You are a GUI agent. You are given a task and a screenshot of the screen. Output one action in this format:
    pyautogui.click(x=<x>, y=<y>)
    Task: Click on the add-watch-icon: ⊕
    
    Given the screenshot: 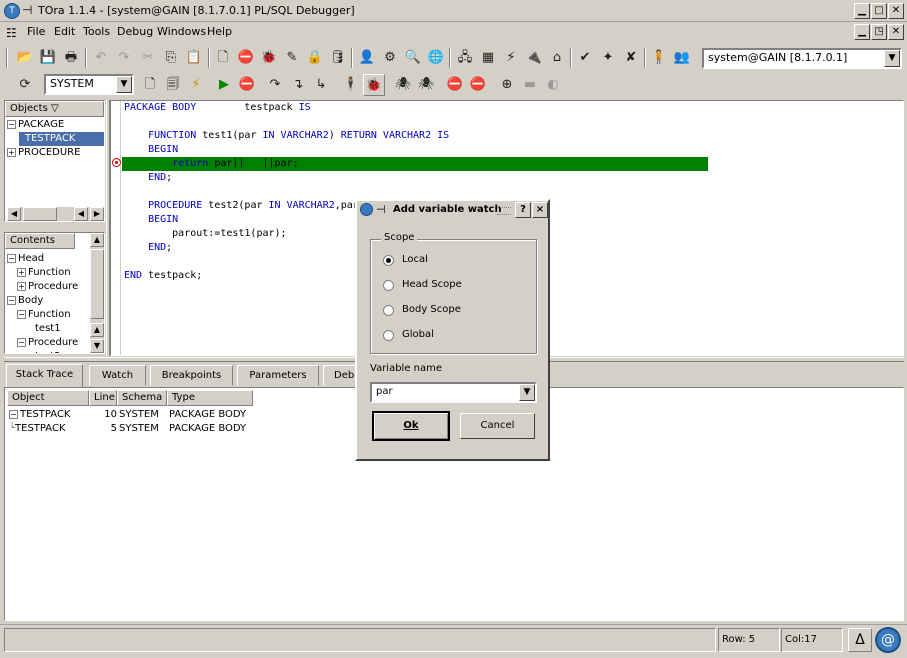 What is the action you would take?
    pyautogui.click(x=507, y=85)
    